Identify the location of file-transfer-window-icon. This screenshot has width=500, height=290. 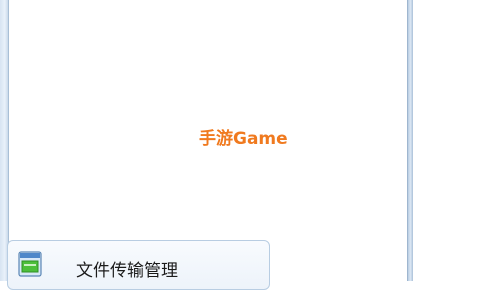
(30, 264).